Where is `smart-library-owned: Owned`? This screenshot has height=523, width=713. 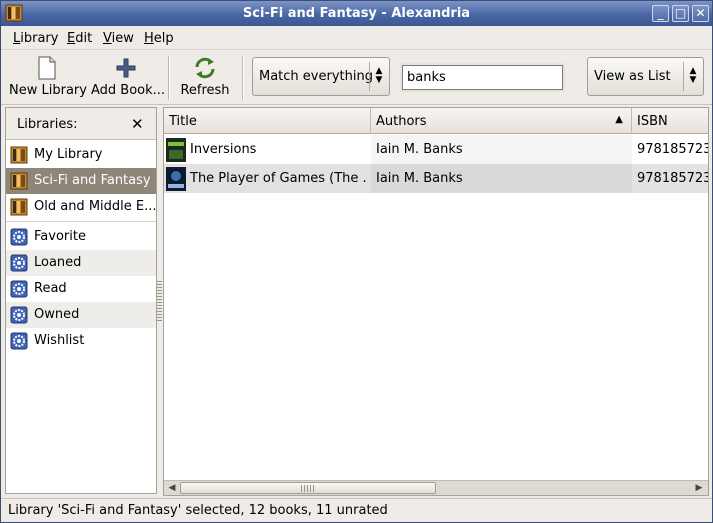
smart-library-owned: Owned is located at coordinates (81, 315).